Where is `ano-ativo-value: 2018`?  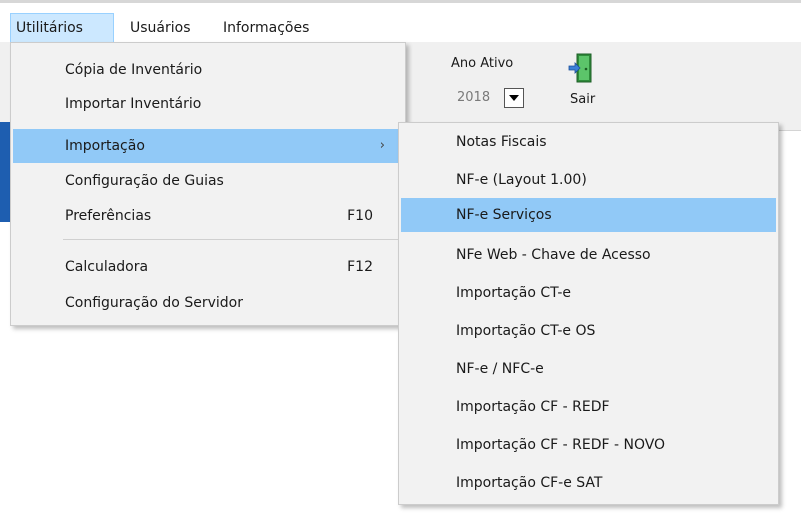
ano-ativo-value: 2018 is located at coordinates (474, 97).